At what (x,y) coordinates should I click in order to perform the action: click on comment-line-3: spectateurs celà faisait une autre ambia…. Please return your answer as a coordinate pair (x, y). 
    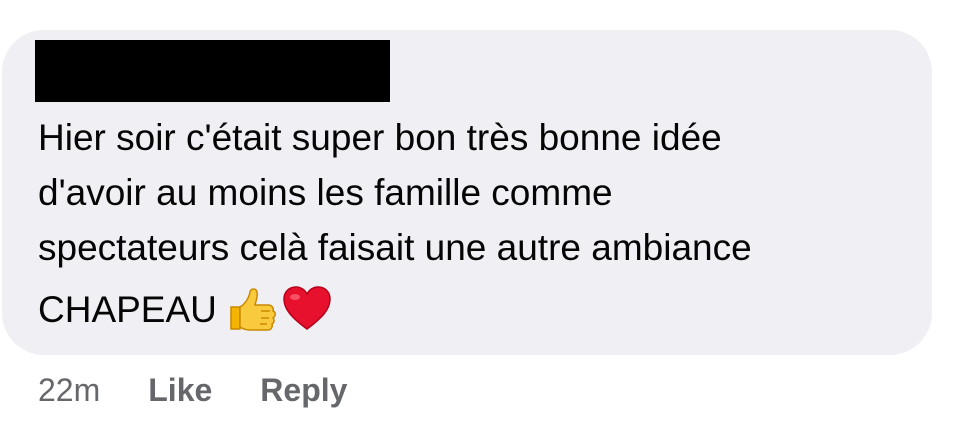
    Looking at the image, I should click on (395, 247).